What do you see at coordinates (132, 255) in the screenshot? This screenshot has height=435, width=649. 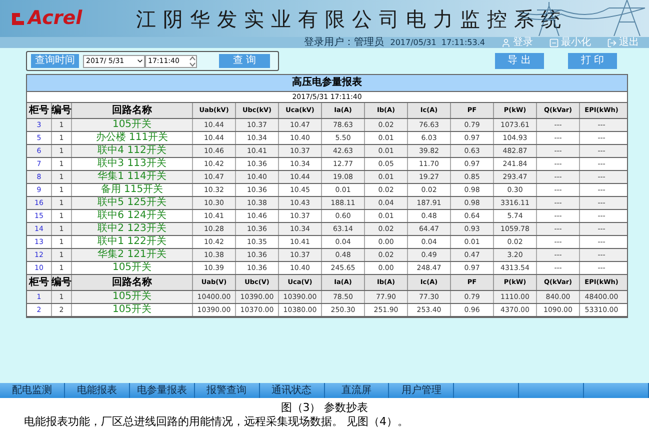 I see `table-cell: 华集2 121开关` at bounding box center [132, 255].